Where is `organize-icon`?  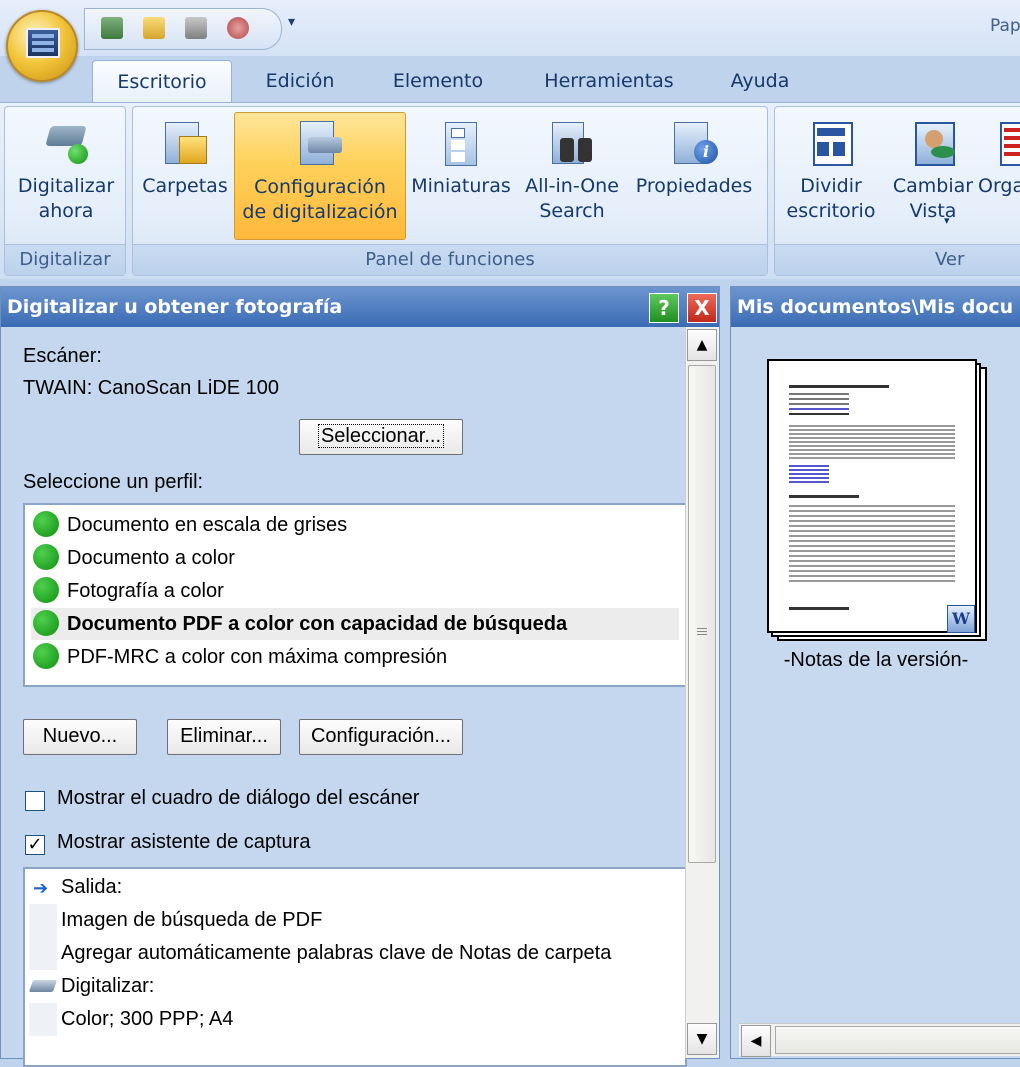 organize-icon is located at coordinates (1010, 142).